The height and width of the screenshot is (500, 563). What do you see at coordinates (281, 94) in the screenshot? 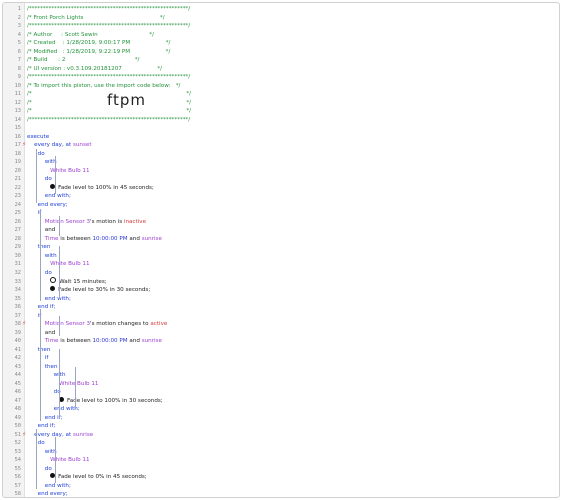
I see `code-line: 11/* */` at bounding box center [281, 94].